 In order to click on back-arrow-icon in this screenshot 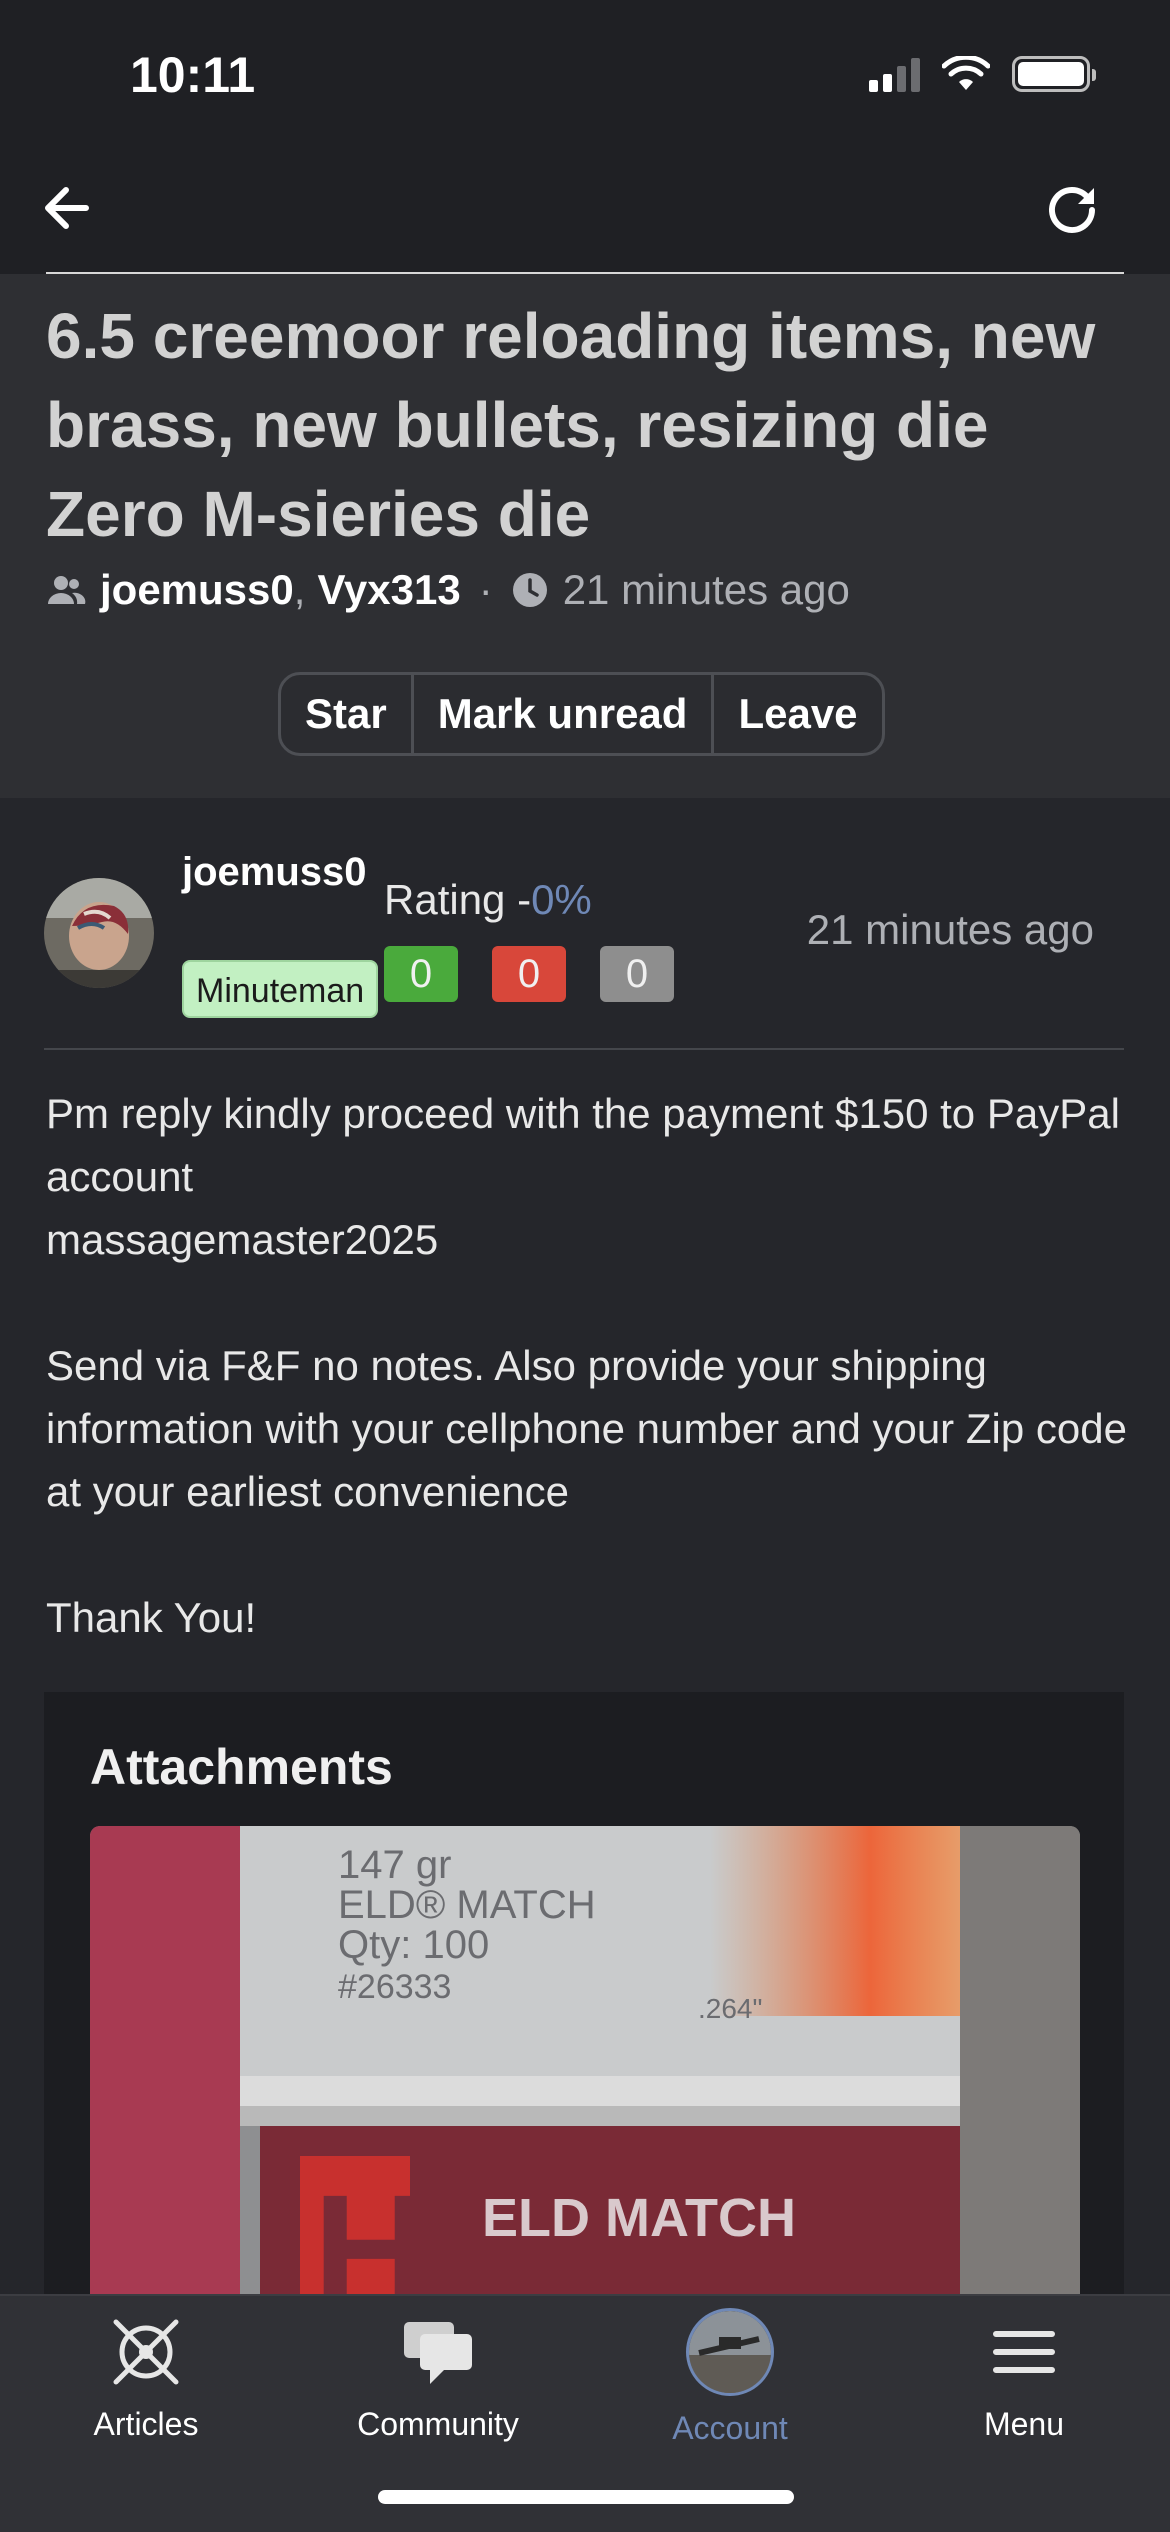, I will do `click(68, 208)`.